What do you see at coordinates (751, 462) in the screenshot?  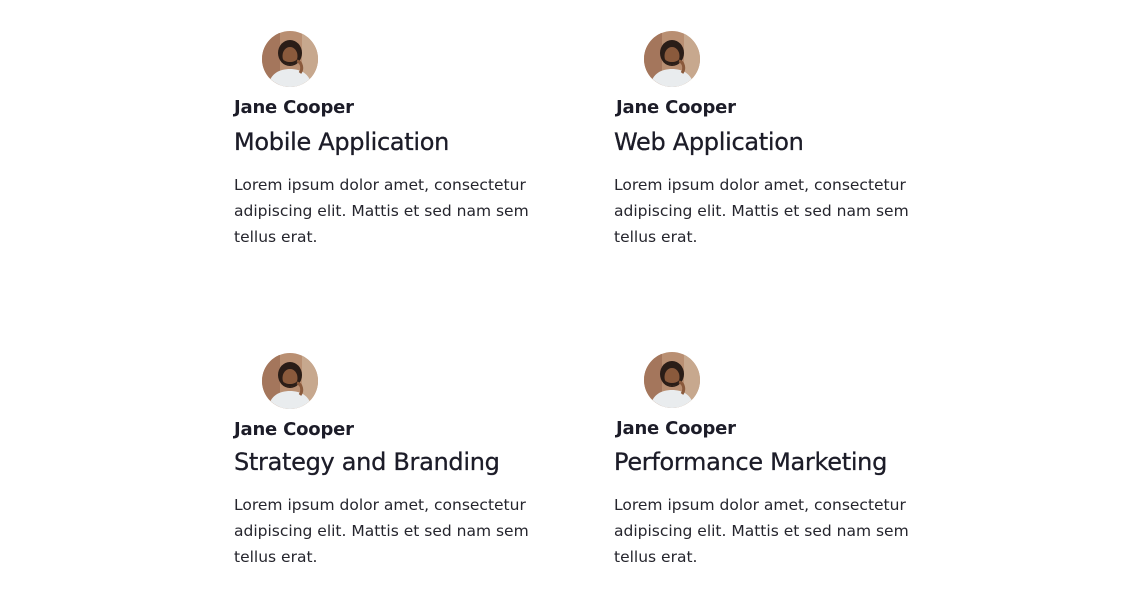 I see `card-title: Performance Marketing` at bounding box center [751, 462].